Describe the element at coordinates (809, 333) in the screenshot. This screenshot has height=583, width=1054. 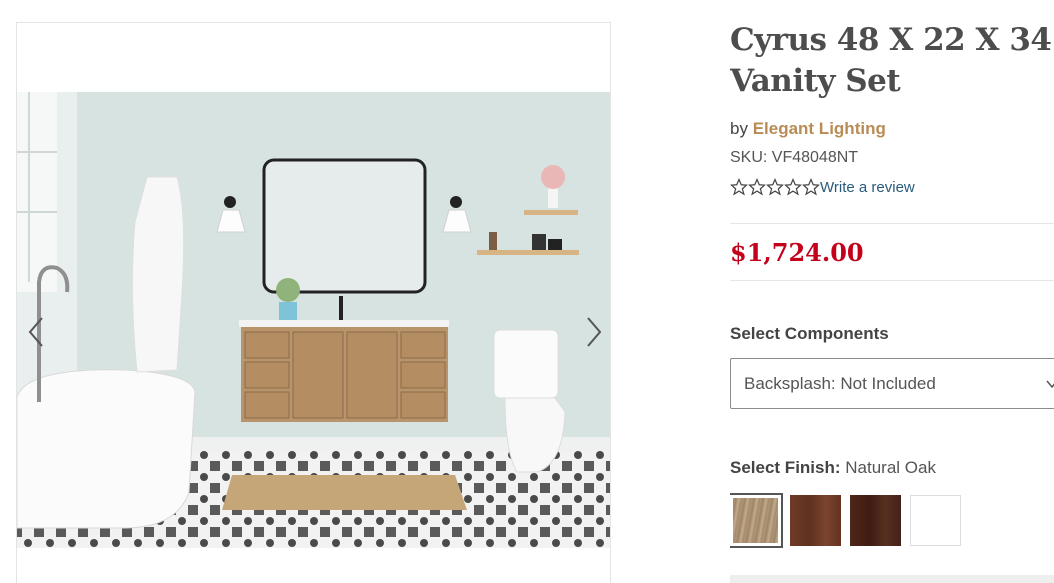
I see `components-label: Select Components` at that location.